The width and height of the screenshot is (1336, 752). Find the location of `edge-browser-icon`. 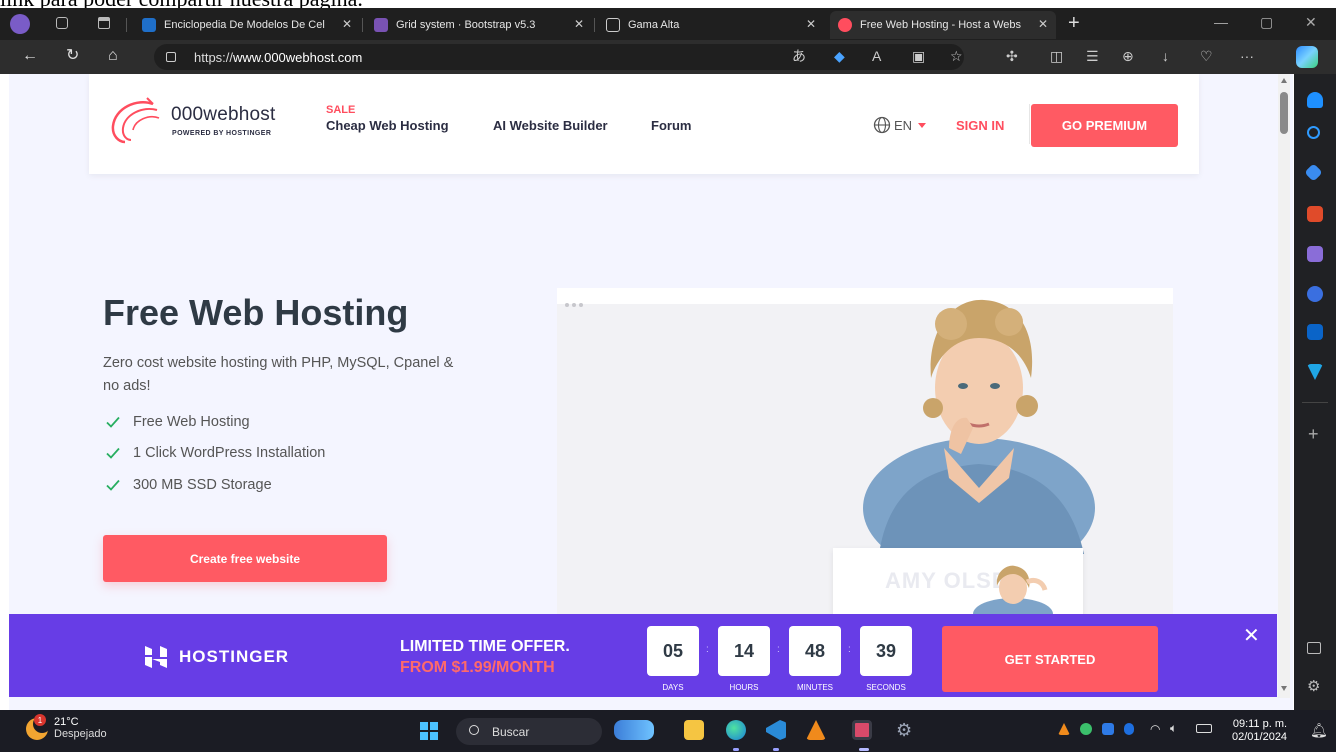

edge-browser-icon is located at coordinates (736, 730).